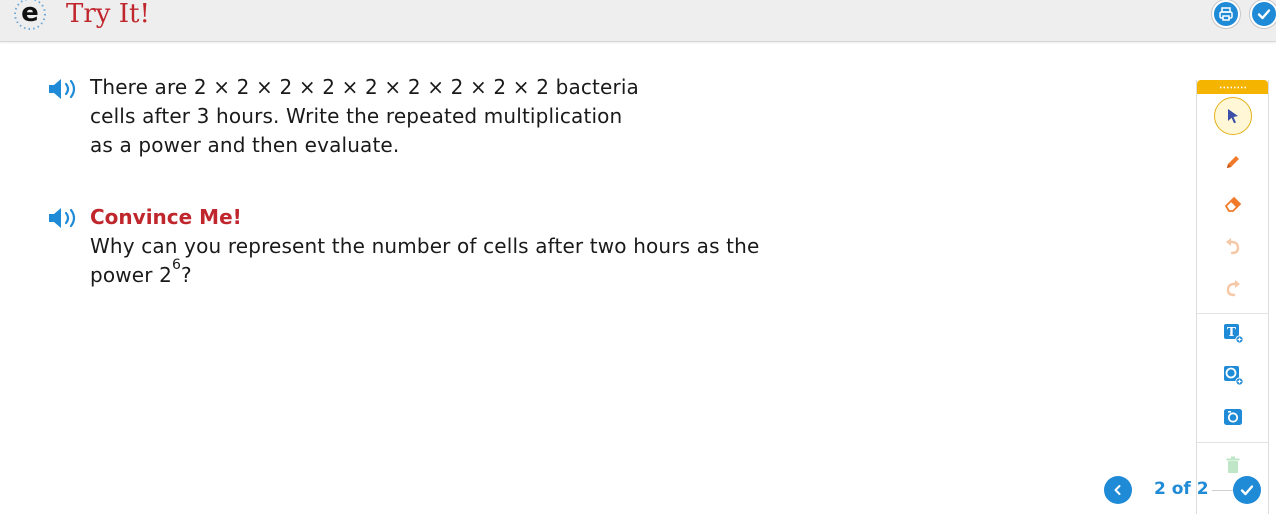 This screenshot has height=514, width=1276. I want to click on pen-tool-button, so click(1233, 162).